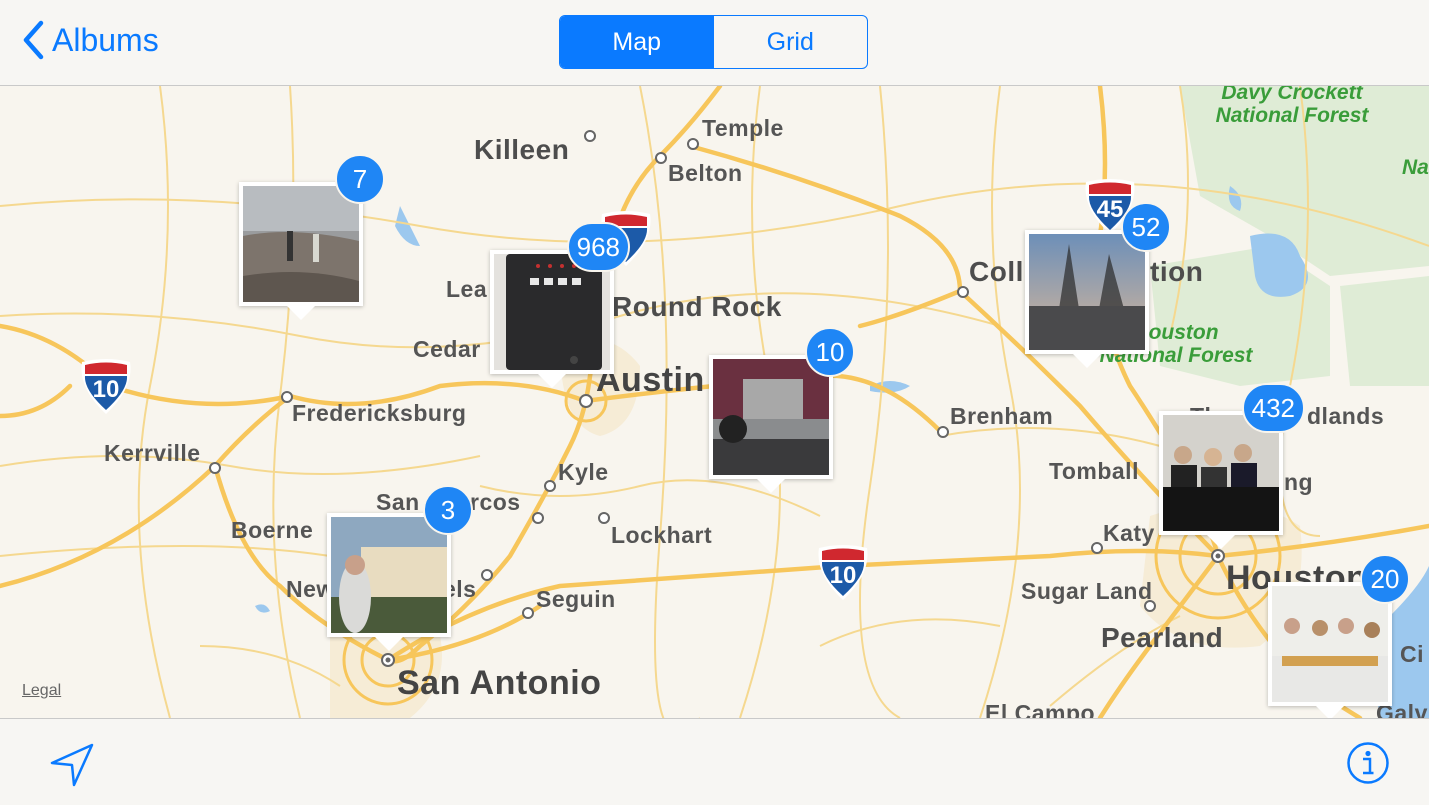 The image size is (1429, 805). What do you see at coordinates (743, 128) in the screenshot?
I see `city-label-temple: Temple` at bounding box center [743, 128].